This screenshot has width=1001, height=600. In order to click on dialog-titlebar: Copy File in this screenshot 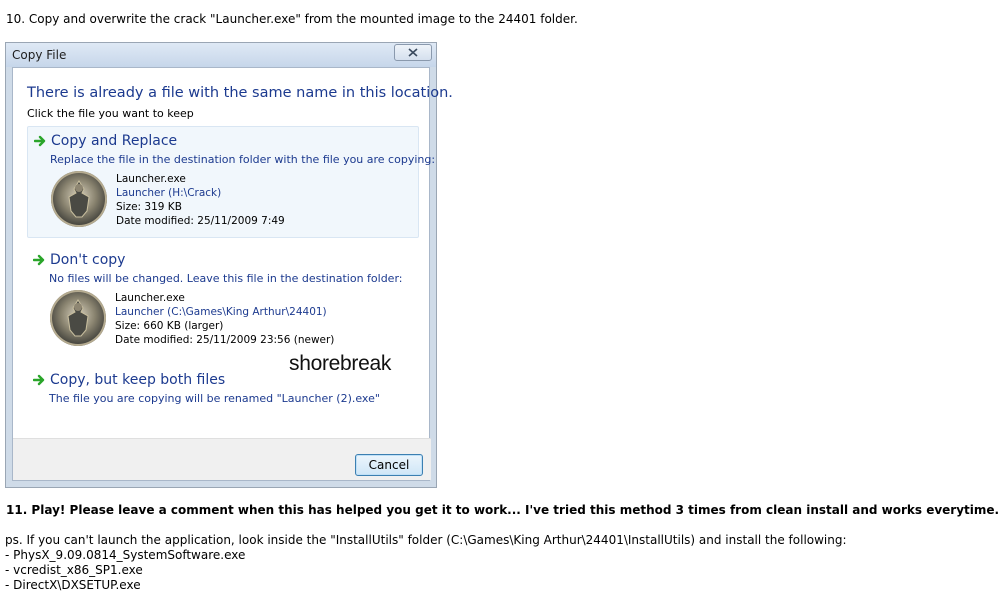, I will do `click(221, 55)`.